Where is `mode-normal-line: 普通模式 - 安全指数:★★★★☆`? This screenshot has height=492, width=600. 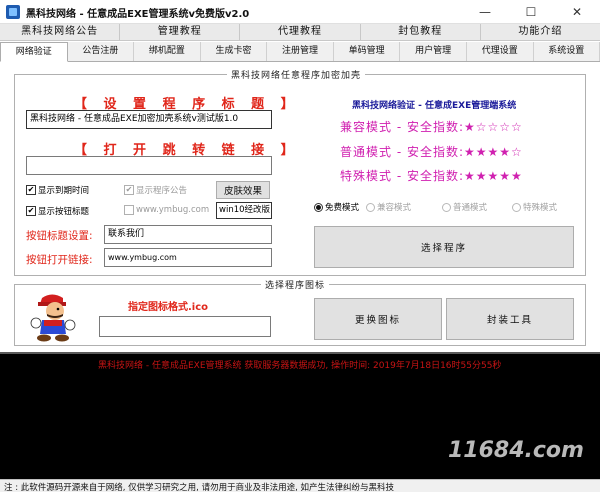 mode-normal-line: 普通模式 - 安全指数:★★★★☆ is located at coordinates (431, 151).